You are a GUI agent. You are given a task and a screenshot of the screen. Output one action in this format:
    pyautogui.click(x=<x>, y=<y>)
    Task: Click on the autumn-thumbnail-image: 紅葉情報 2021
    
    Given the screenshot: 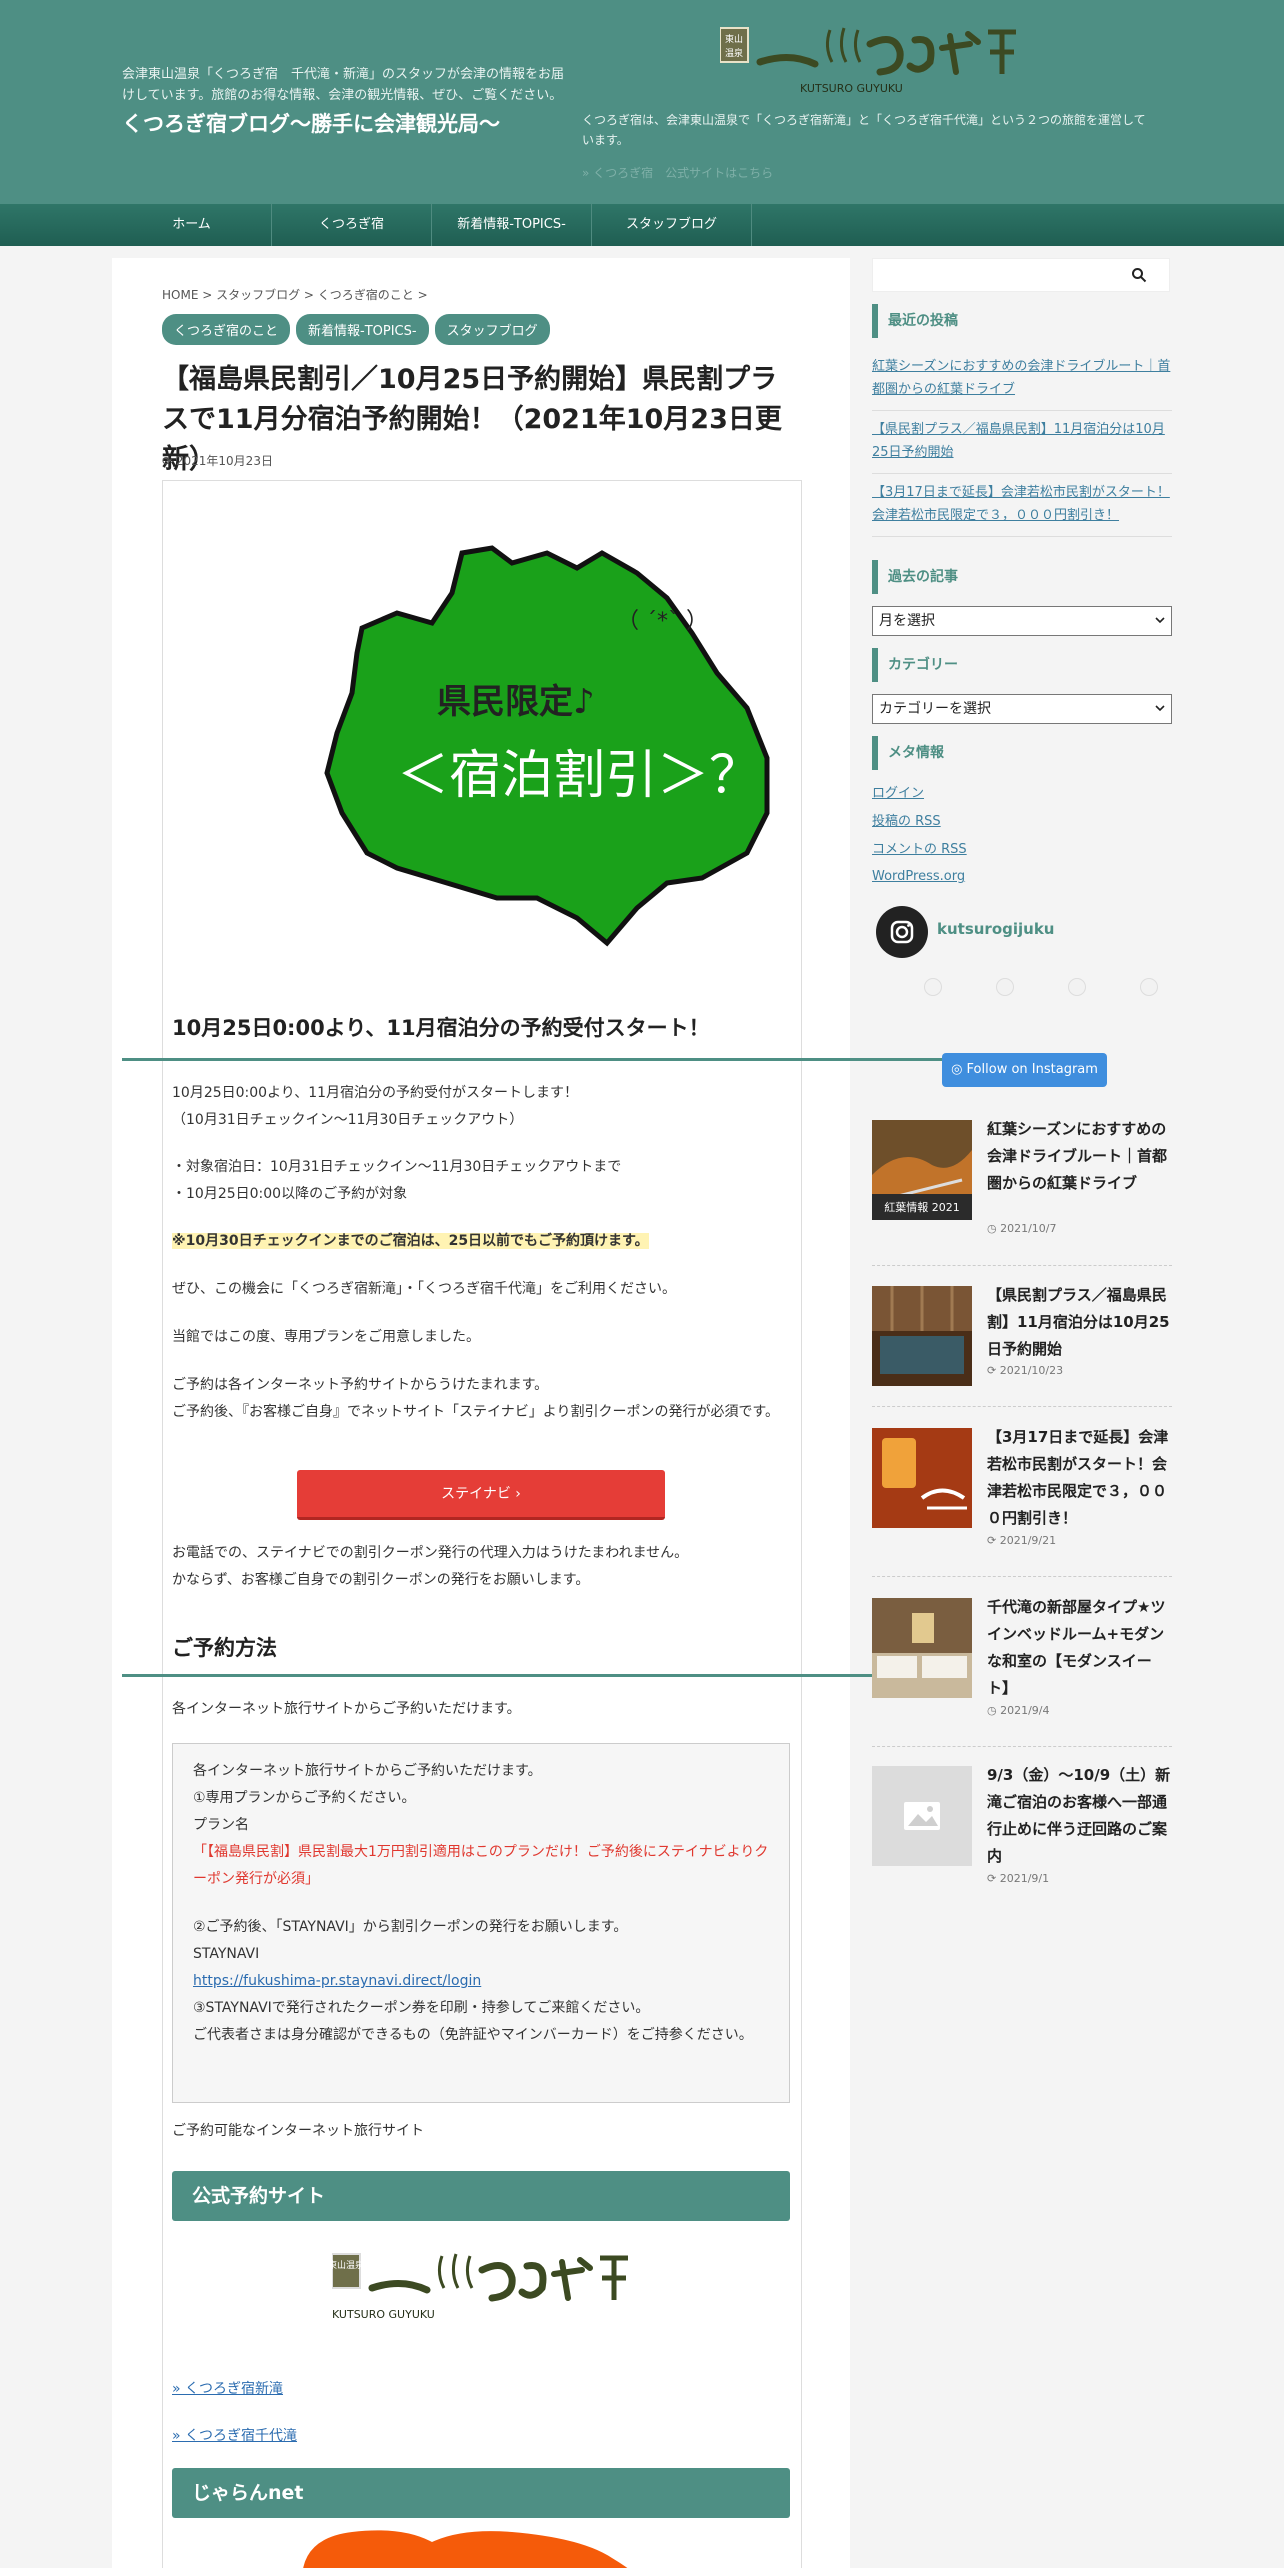 What is the action you would take?
    pyautogui.click(x=922, y=1170)
    